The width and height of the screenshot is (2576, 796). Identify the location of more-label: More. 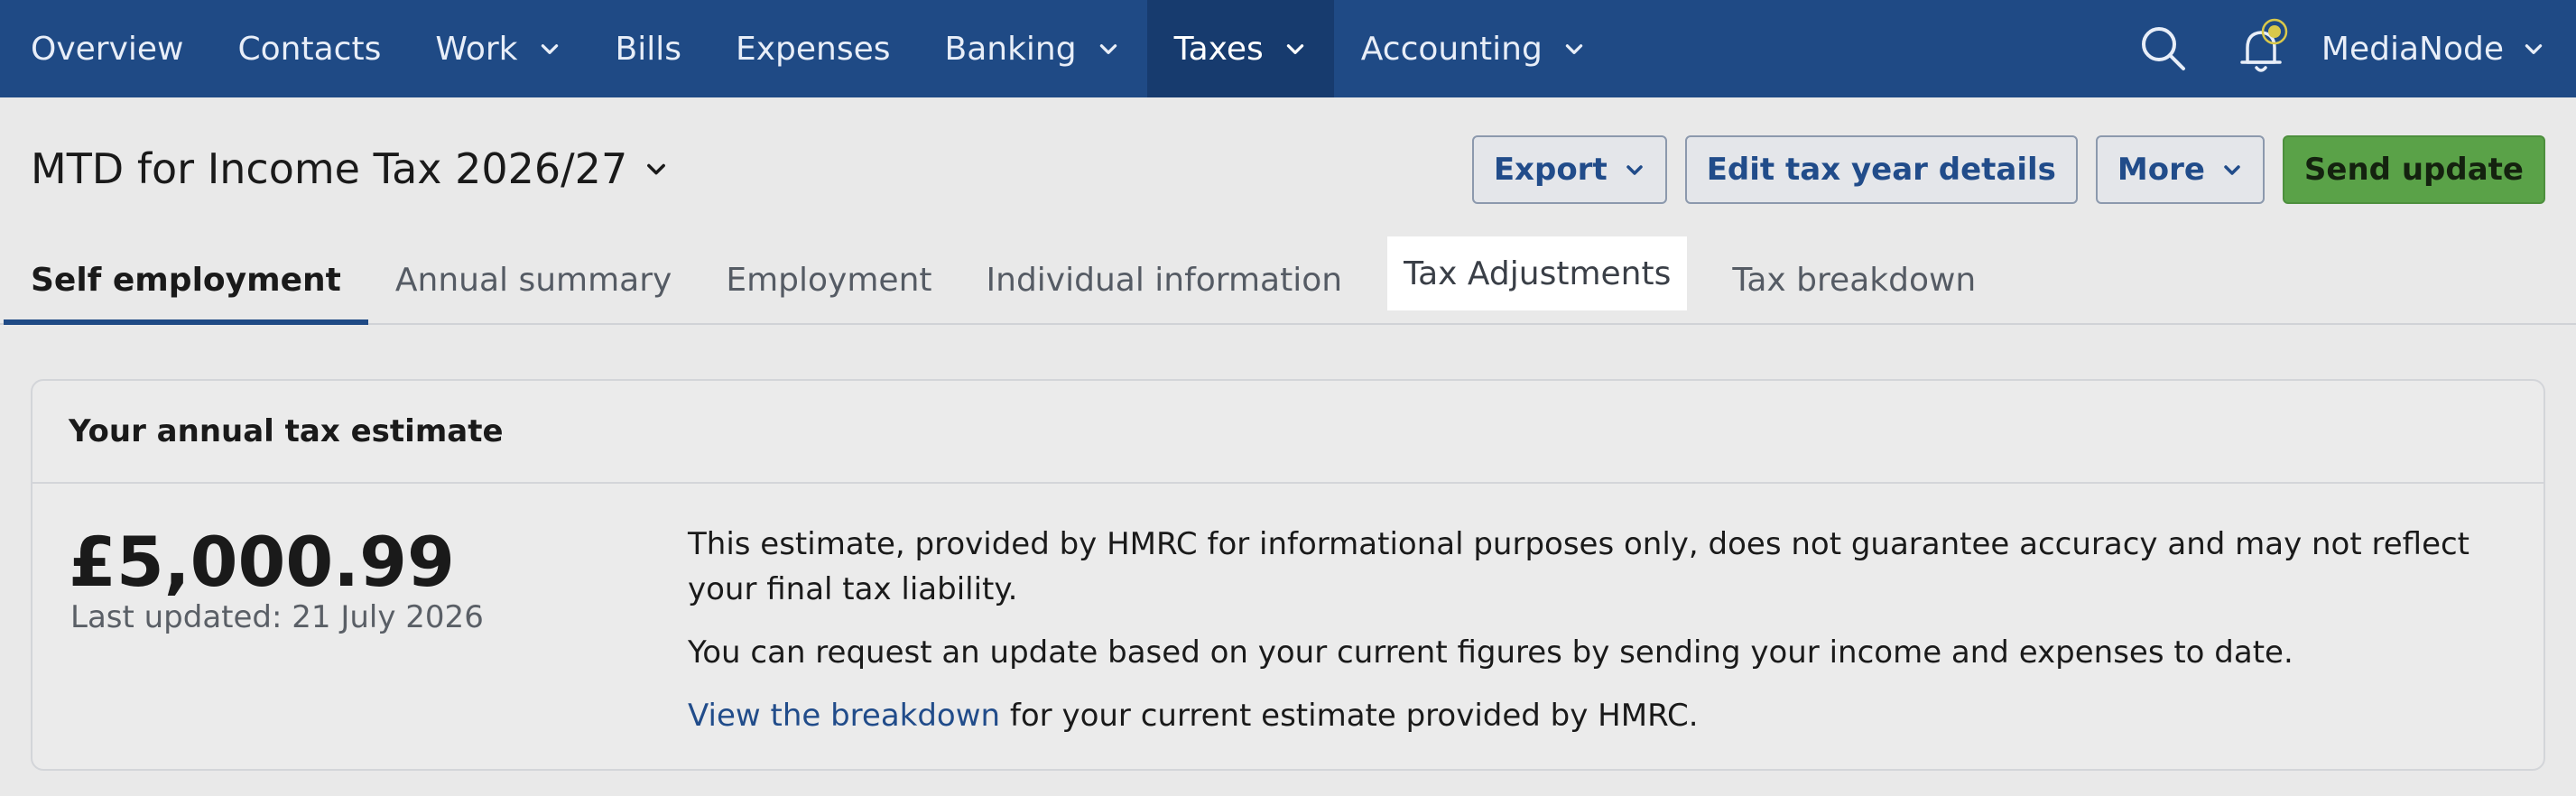
(2161, 170).